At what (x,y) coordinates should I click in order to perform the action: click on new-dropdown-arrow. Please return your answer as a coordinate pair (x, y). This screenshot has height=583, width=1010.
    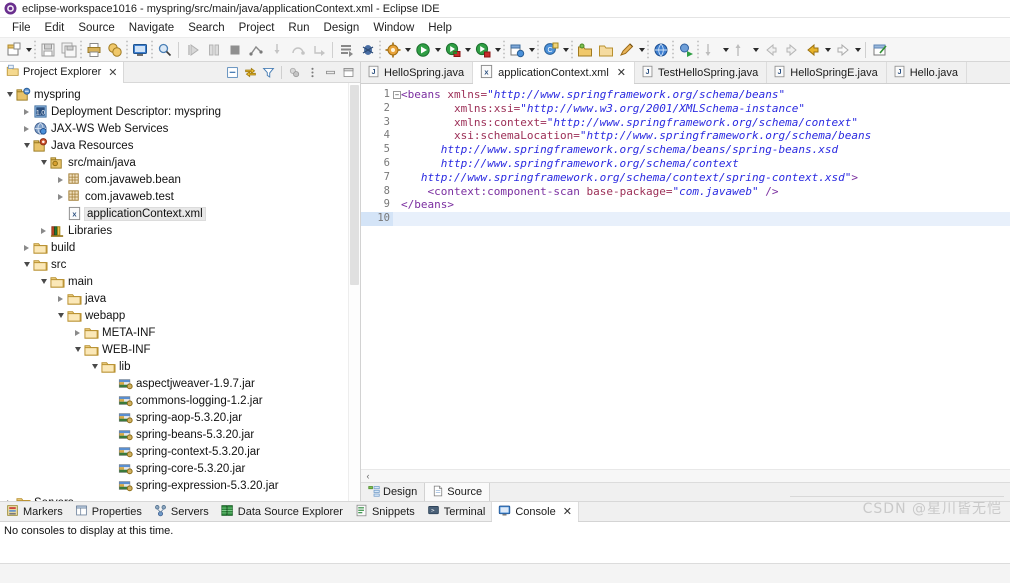
    Looking at the image, I should click on (28, 49).